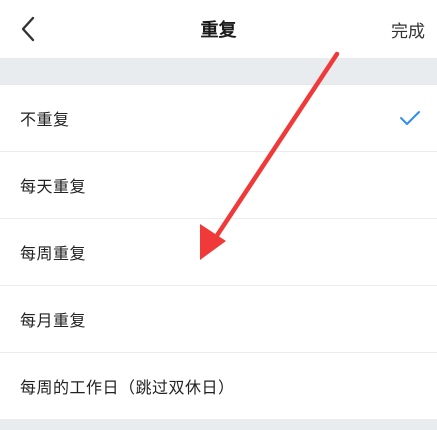 The width and height of the screenshot is (437, 430). Describe the element at coordinates (53, 186) in the screenshot. I see `option-label: 每天重复` at that location.